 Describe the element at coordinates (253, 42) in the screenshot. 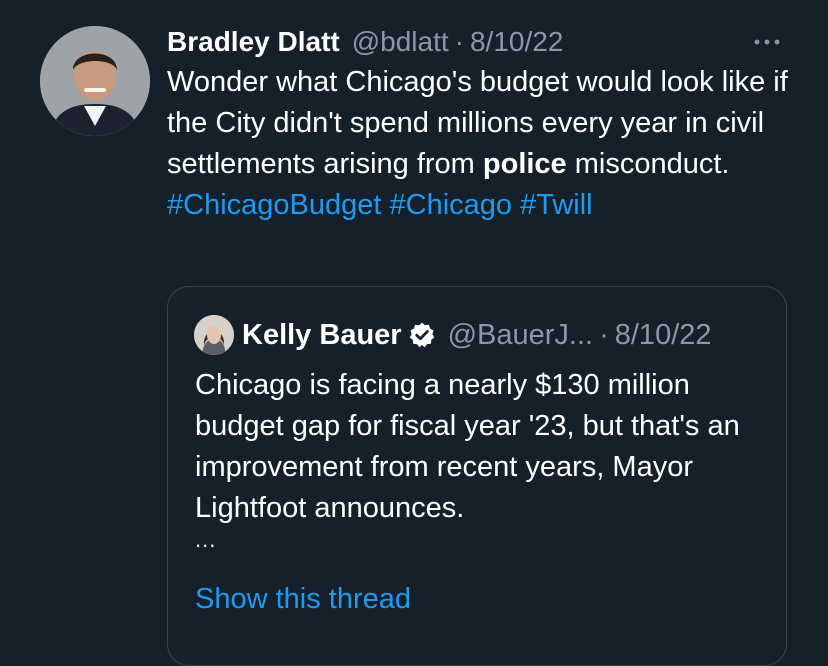

I see `author-name: Bradley Dlatt` at that location.